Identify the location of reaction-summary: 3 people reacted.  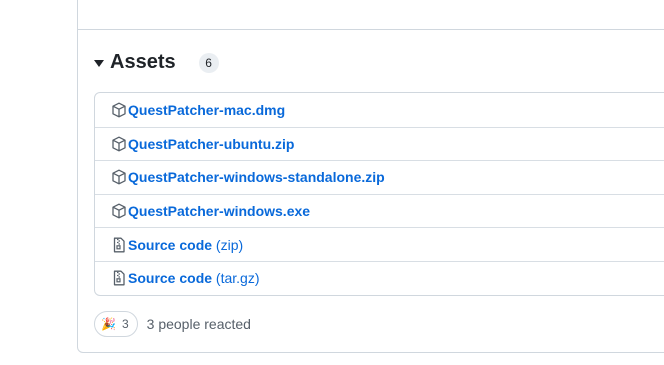
(198, 324).